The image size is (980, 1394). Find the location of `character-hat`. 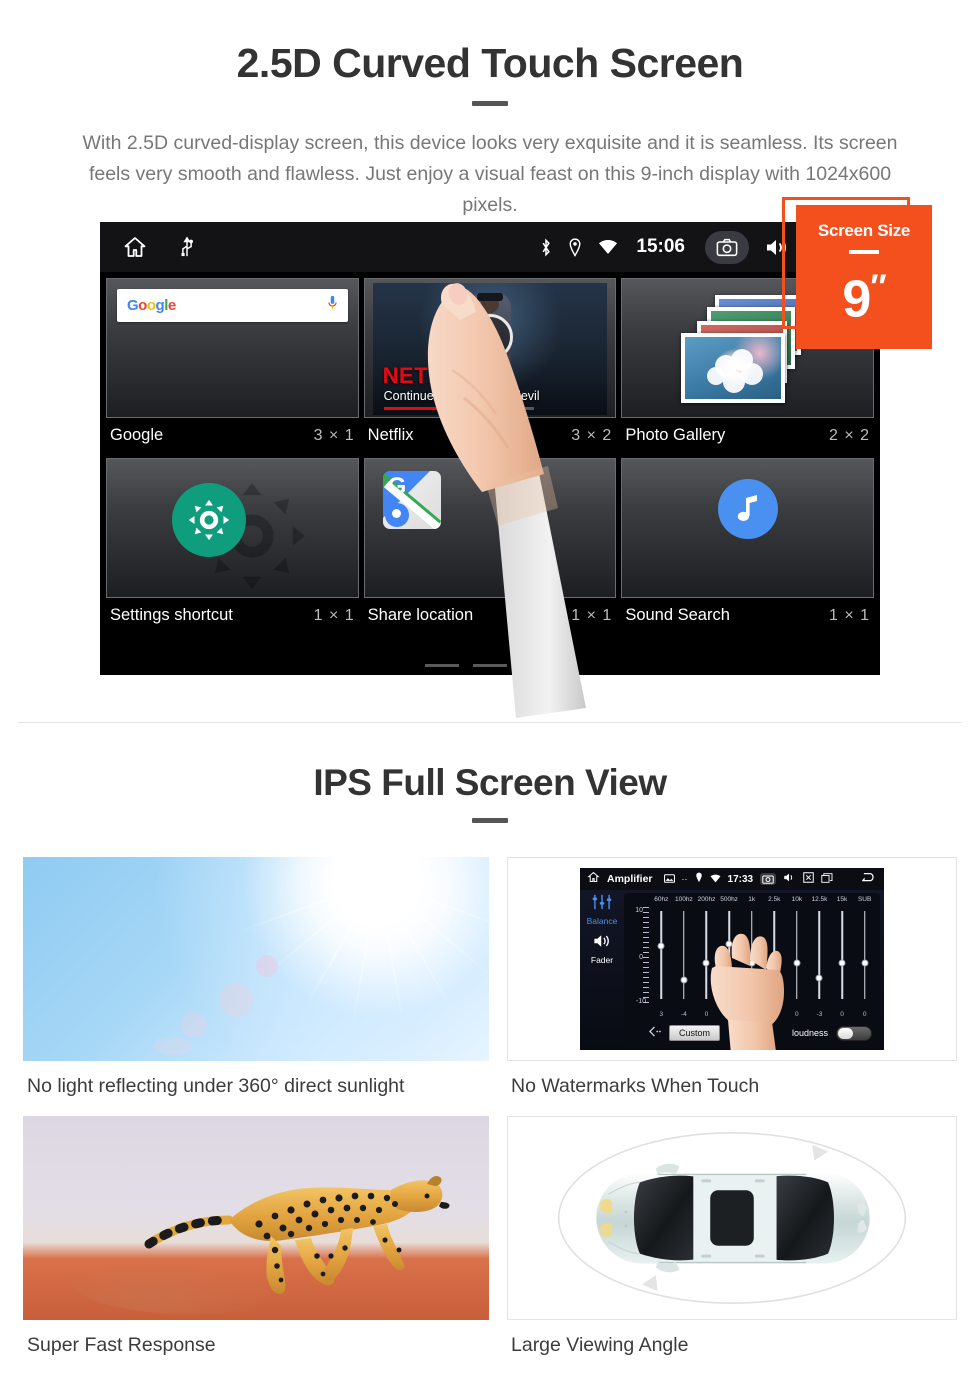

character-hat is located at coordinates (489, 297).